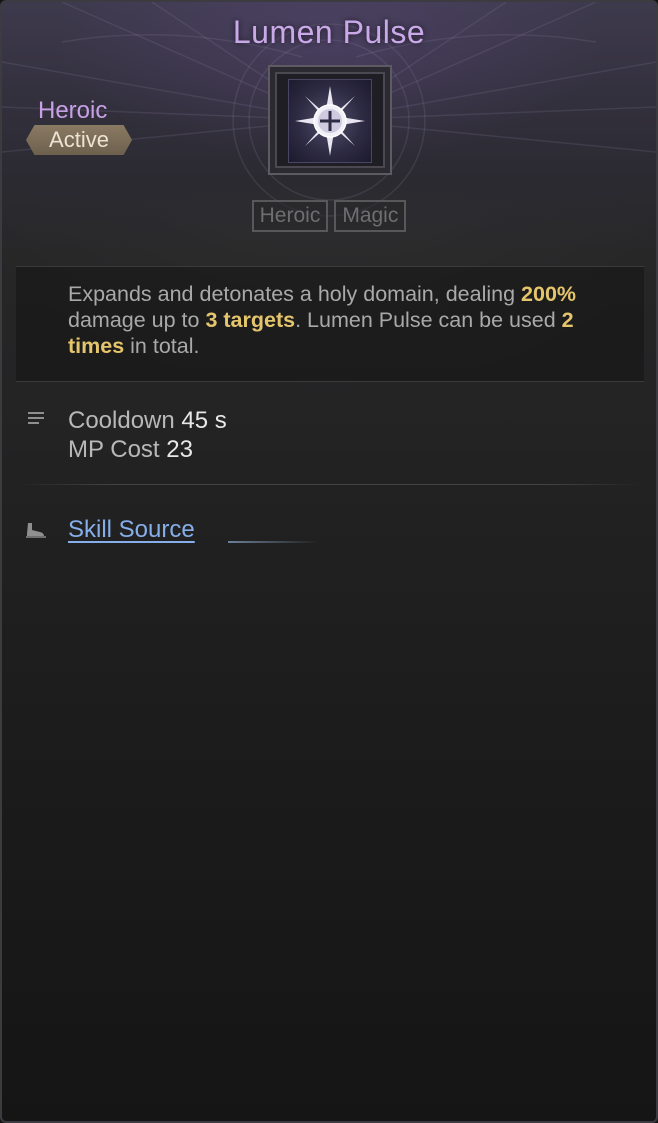  I want to click on skill-grade-label: Heroic, so click(73, 110).